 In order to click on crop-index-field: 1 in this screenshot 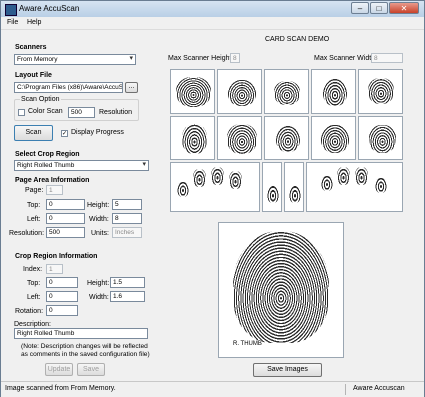, I will do `click(54, 269)`.